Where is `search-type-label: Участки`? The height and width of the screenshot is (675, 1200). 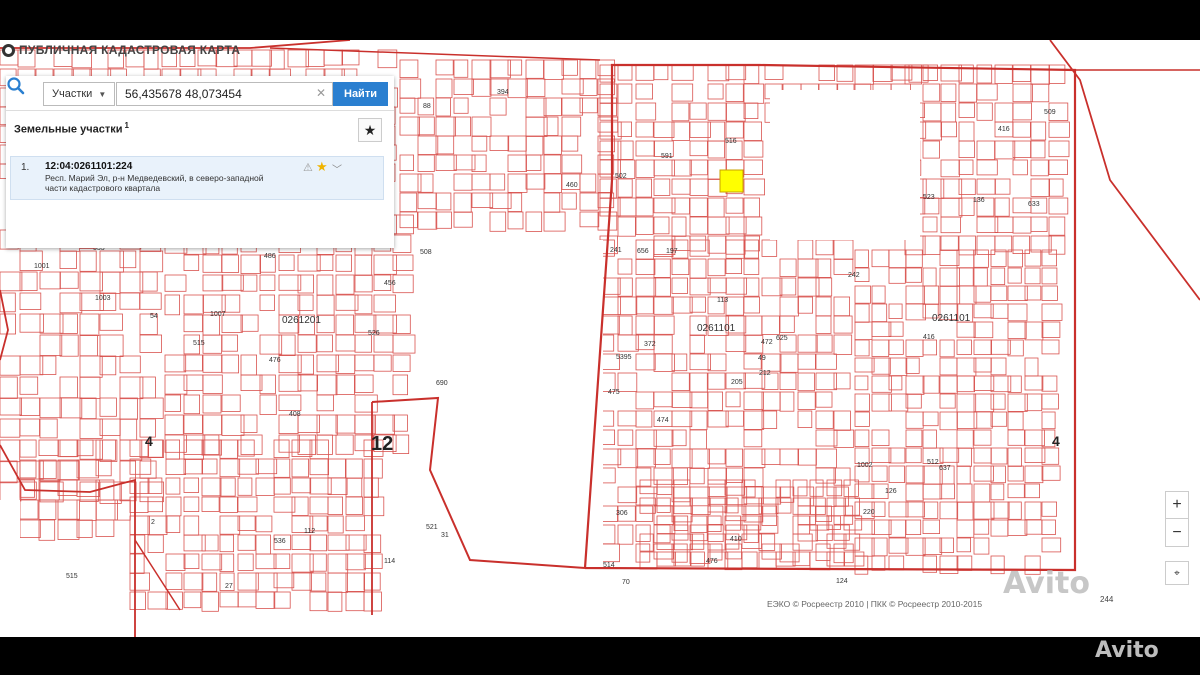
search-type-label: Участки is located at coordinates (72, 94).